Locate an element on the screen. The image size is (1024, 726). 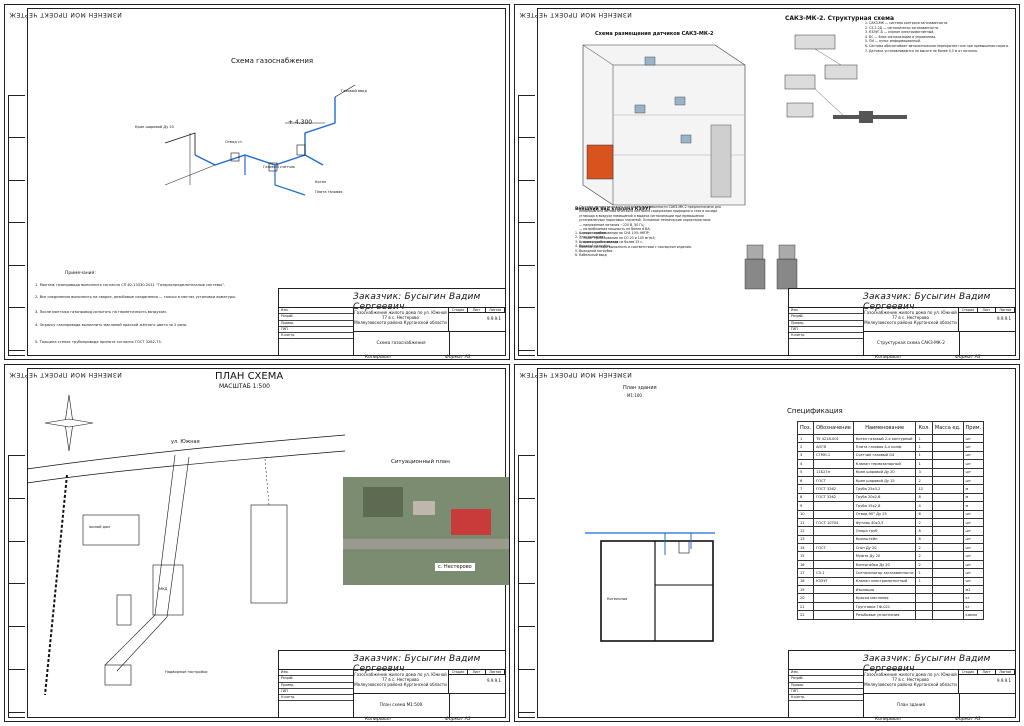
spec-cell: 12 is located at coordinates (924, 489).